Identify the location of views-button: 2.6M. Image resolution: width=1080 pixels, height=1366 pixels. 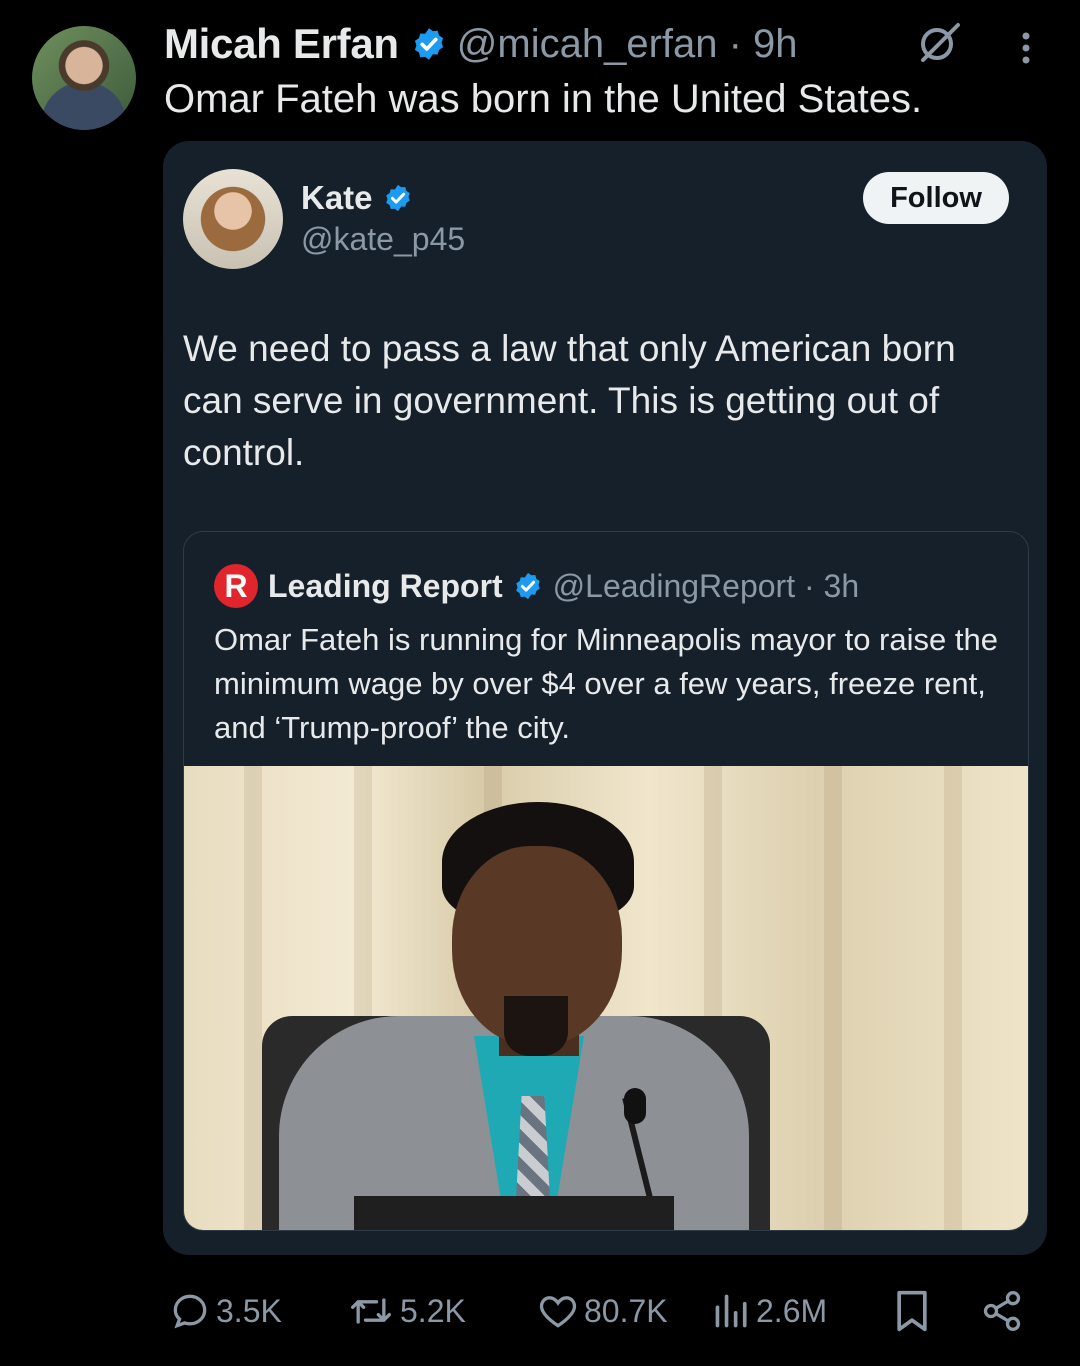
(769, 1311).